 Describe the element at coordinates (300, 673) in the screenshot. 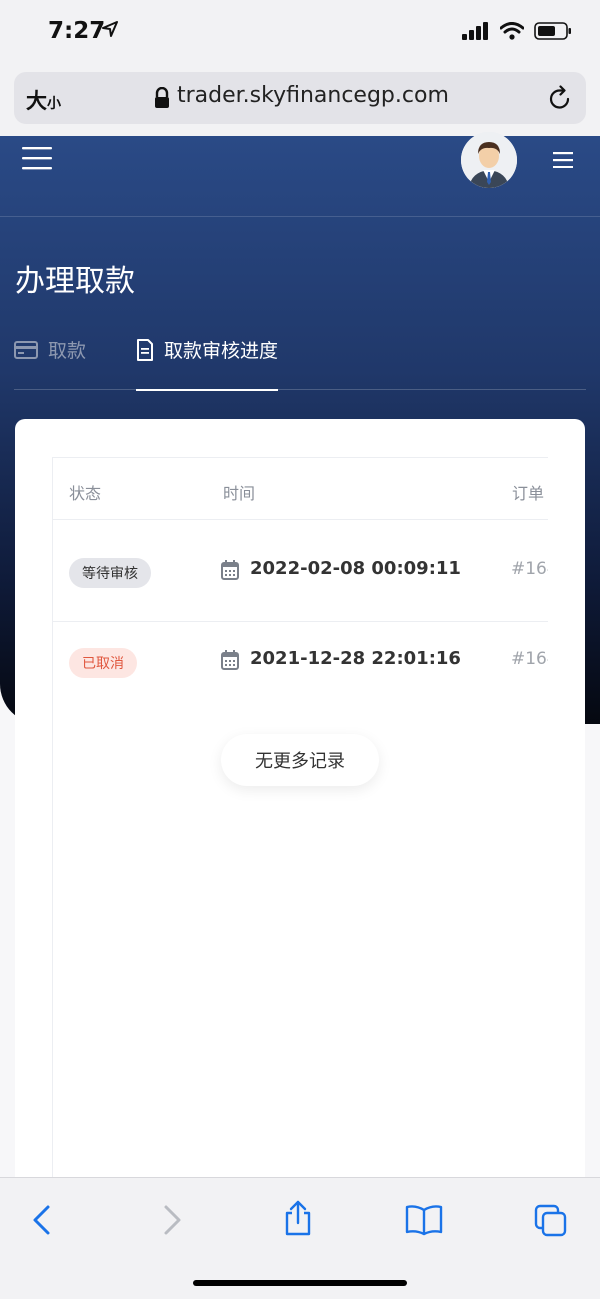

I see `table-row: 已取消 2021-12-28 22:01:16 #164` at that location.